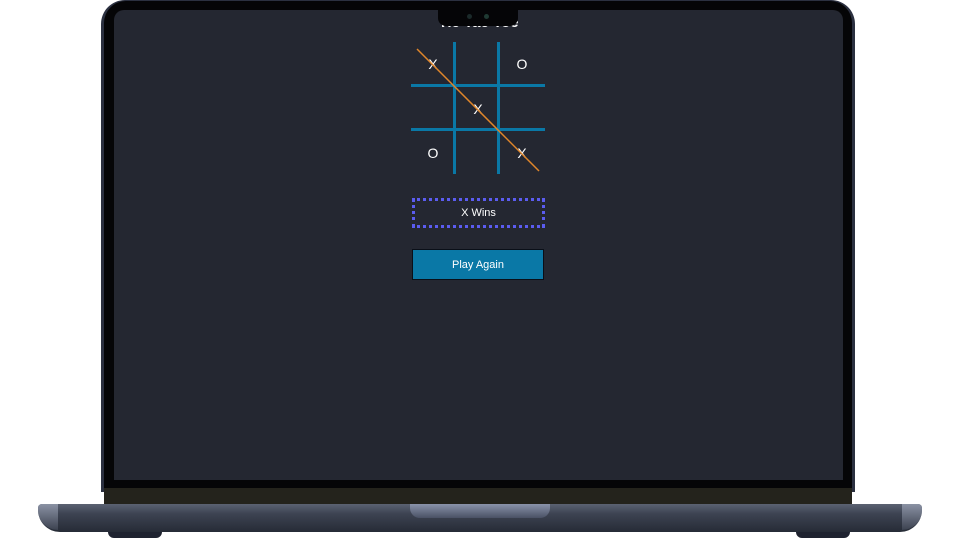 The height and width of the screenshot is (540, 960). Describe the element at coordinates (522, 153) in the screenshot. I see `board-cell-9: X` at that location.